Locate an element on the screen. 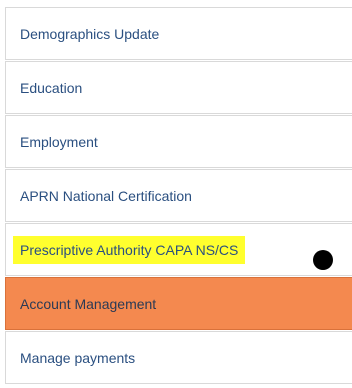 This screenshot has height=388, width=352. menu-item-account-management: Account Management is located at coordinates (178, 303).